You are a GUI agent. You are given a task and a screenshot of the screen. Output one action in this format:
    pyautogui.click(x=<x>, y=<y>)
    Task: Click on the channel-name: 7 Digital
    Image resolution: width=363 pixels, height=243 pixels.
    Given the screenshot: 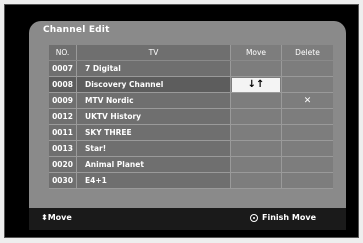 What is the action you would take?
    pyautogui.click(x=154, y=69)
    